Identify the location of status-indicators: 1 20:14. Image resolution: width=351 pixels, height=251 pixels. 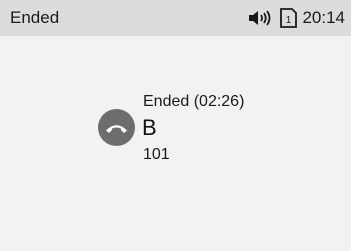
(296, 18).